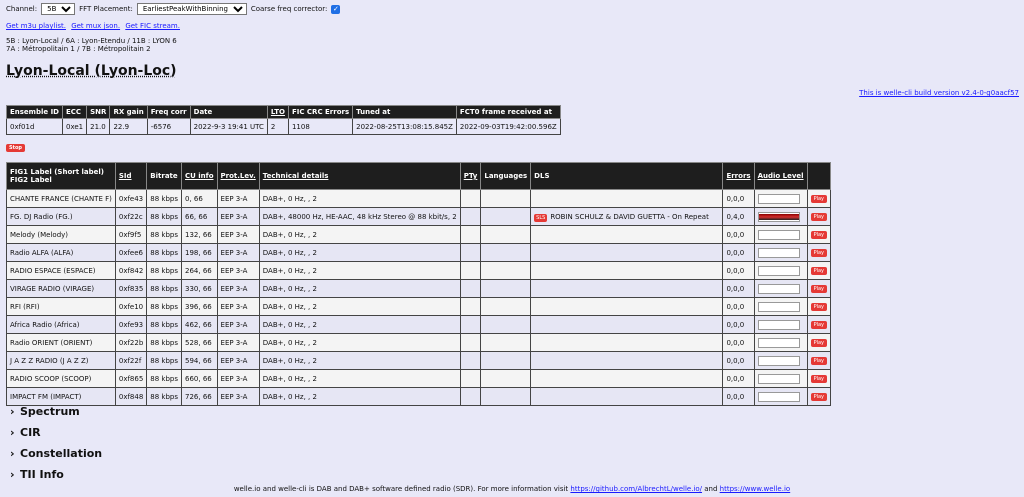 The width and height of the screenshot is (1024, 497). What do you see at coordinates (470, 176) in the screenshot?
I see `col-pty: PTy` at bounding box center [470, 176].